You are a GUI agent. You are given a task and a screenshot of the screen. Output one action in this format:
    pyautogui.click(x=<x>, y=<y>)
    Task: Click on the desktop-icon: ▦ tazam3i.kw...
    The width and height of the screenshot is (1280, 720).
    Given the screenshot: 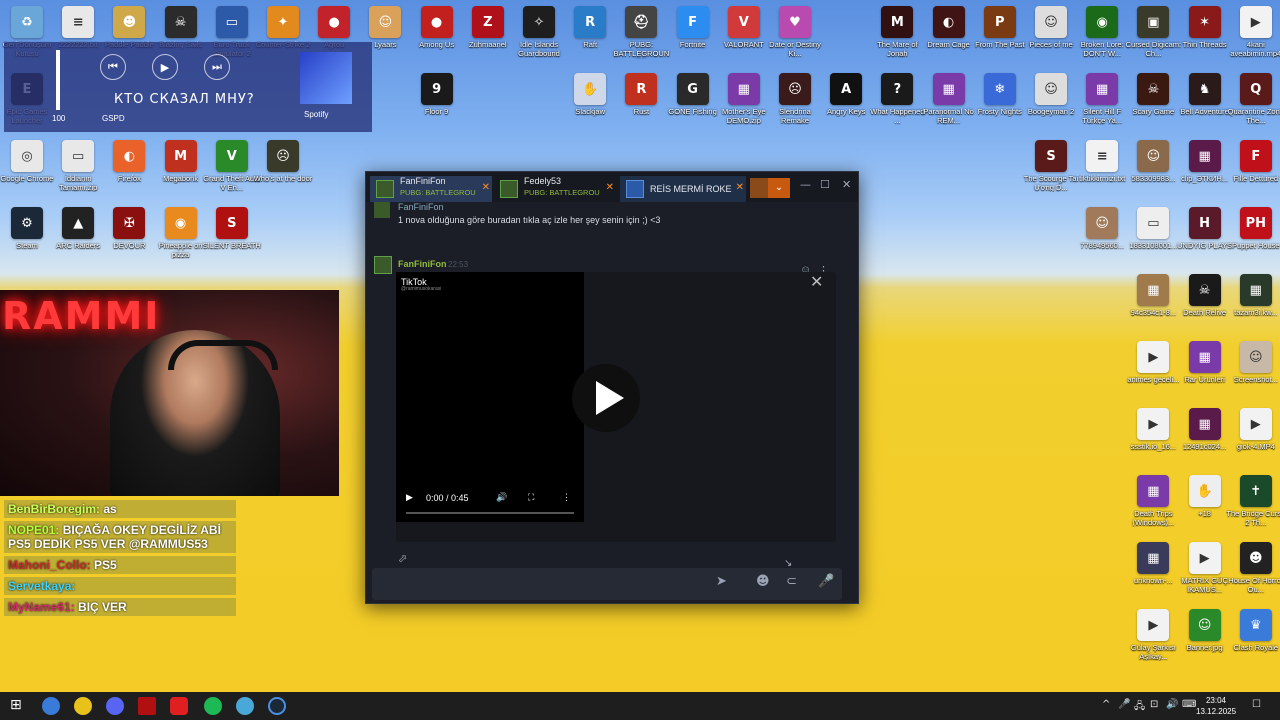 What is the action you would take?
    pyautogui.click(x=1254, y=307)
    